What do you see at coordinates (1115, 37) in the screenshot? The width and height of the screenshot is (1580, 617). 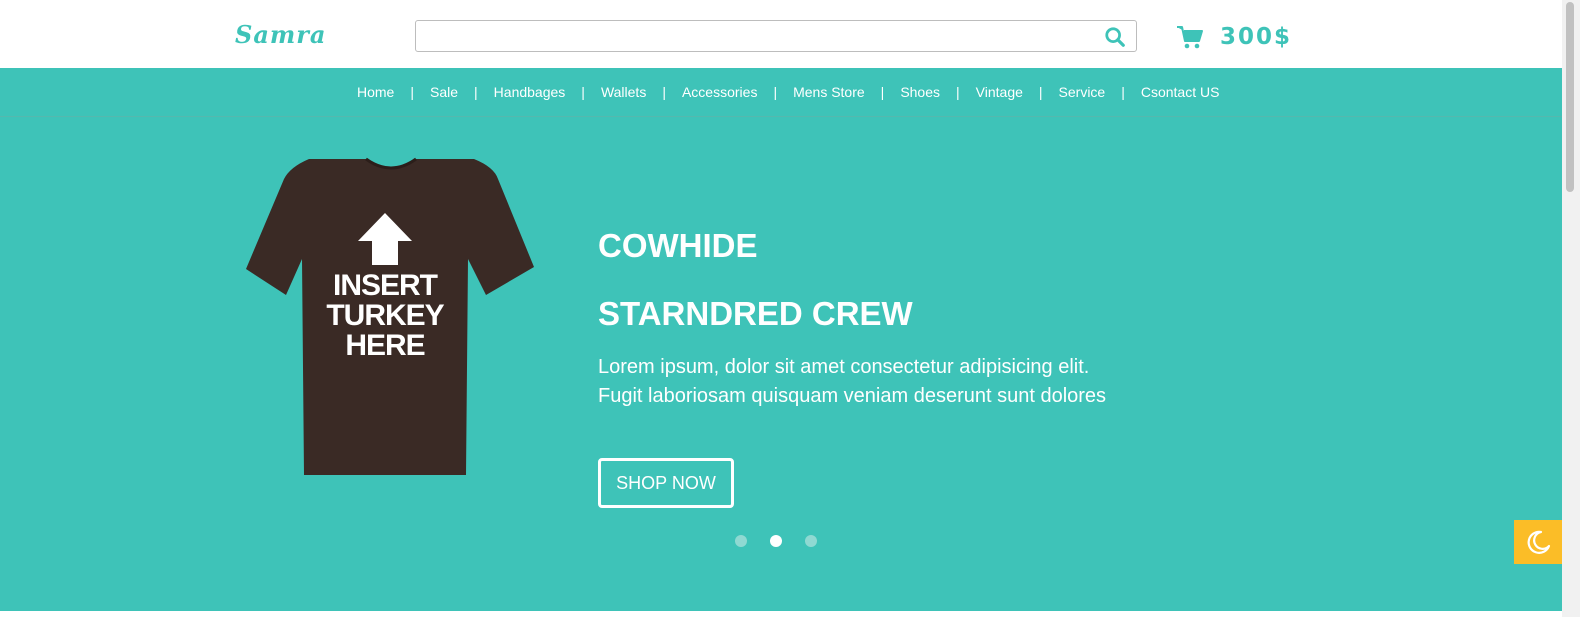 I see `search-icon` at bounding box center [1115, 37].